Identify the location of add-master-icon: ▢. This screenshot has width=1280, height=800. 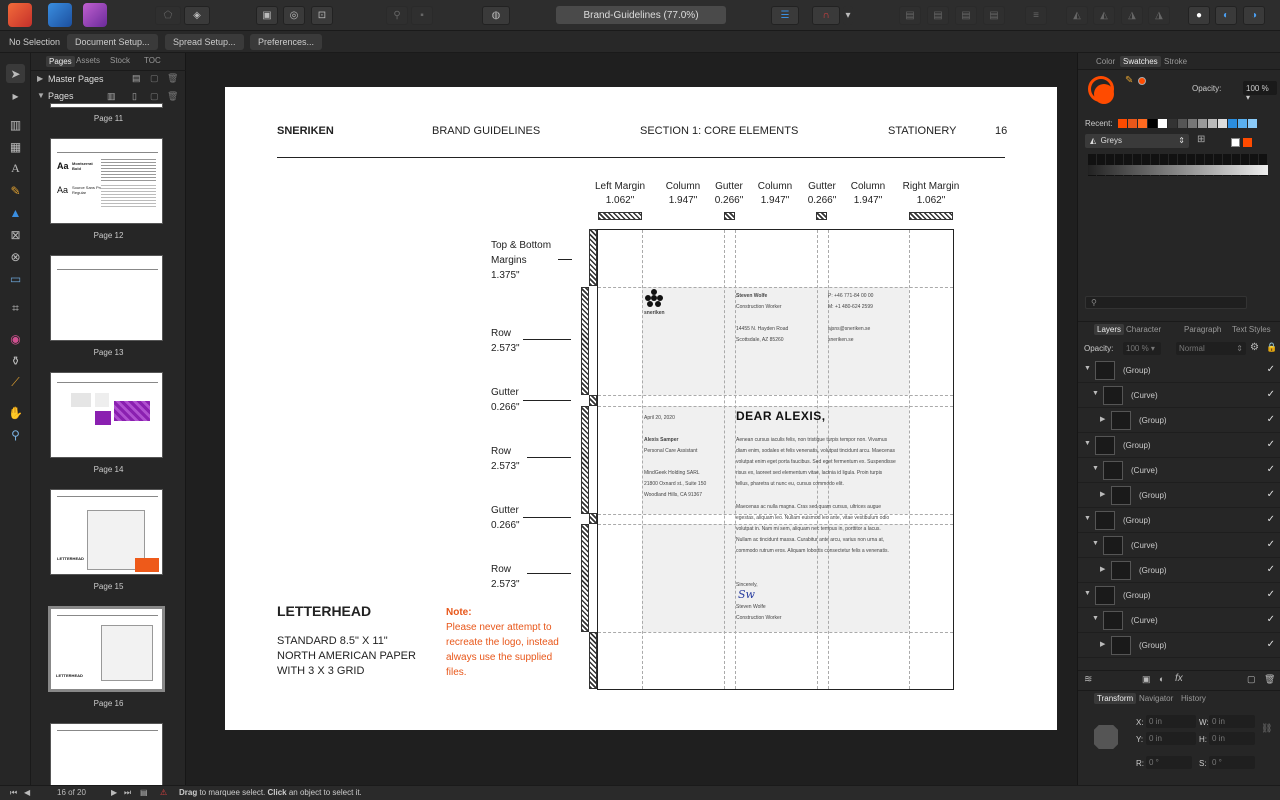
(154, 78).